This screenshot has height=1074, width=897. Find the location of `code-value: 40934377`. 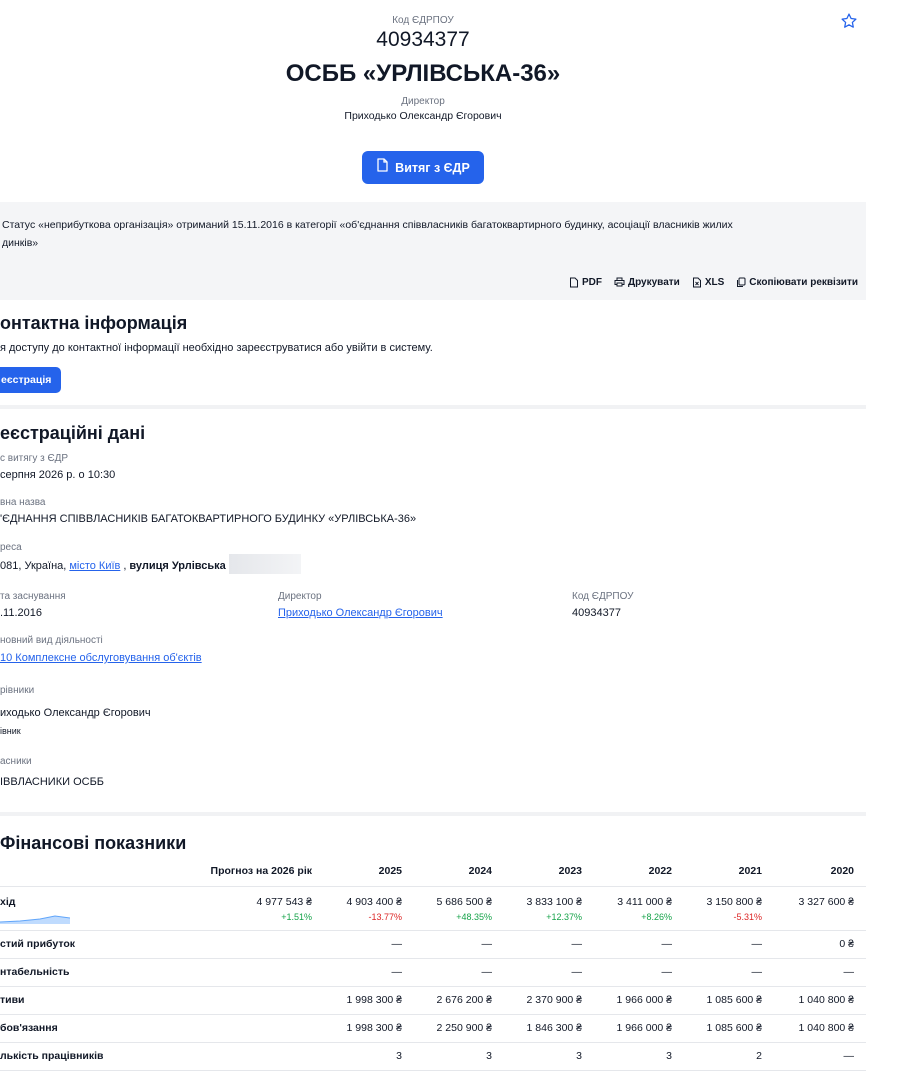

code-value: 40934377 is located at coordinates (423, 39).